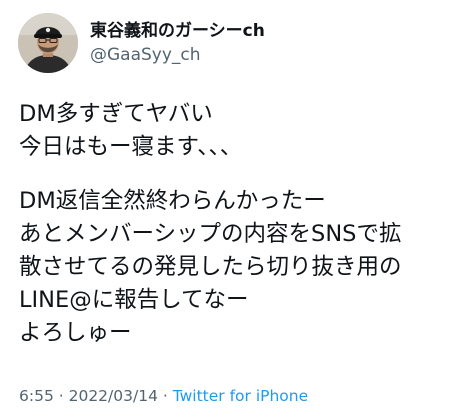 Image resolution: width=450 pixels, height=420 pixels. What do you see at coordinates (177, 43) in the screenshot?
I see `user-info: 東谷義和のガーシーch @GaaSyy_ch` at bounding box center [177, 43].